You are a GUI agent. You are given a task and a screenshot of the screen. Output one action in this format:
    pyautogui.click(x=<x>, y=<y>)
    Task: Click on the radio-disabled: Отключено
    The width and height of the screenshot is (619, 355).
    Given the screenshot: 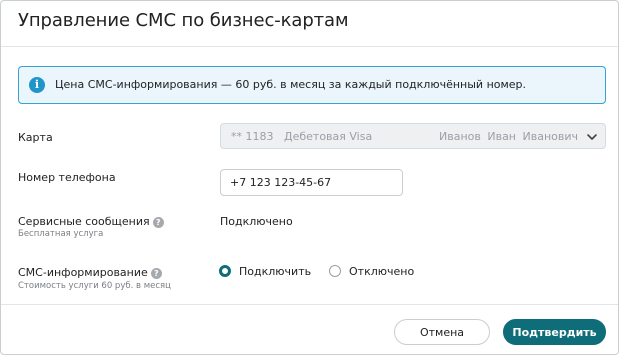 What is the action you would take?
    pyautogui.click(x=379, y=272)
    